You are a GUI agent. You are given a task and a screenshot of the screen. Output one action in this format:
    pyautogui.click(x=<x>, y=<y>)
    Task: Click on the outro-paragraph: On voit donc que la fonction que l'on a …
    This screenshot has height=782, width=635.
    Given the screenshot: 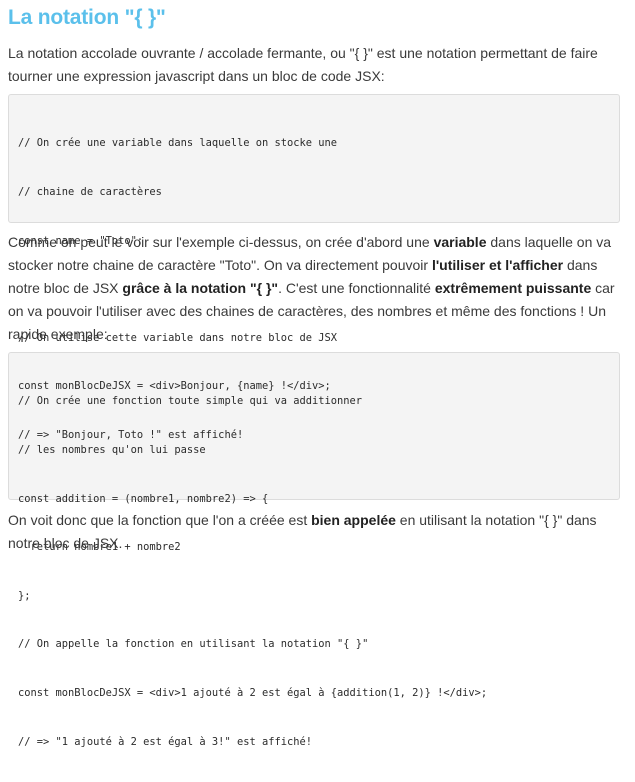 What is the action you would take?
    pyautogui.click(x=314, y=532)
    